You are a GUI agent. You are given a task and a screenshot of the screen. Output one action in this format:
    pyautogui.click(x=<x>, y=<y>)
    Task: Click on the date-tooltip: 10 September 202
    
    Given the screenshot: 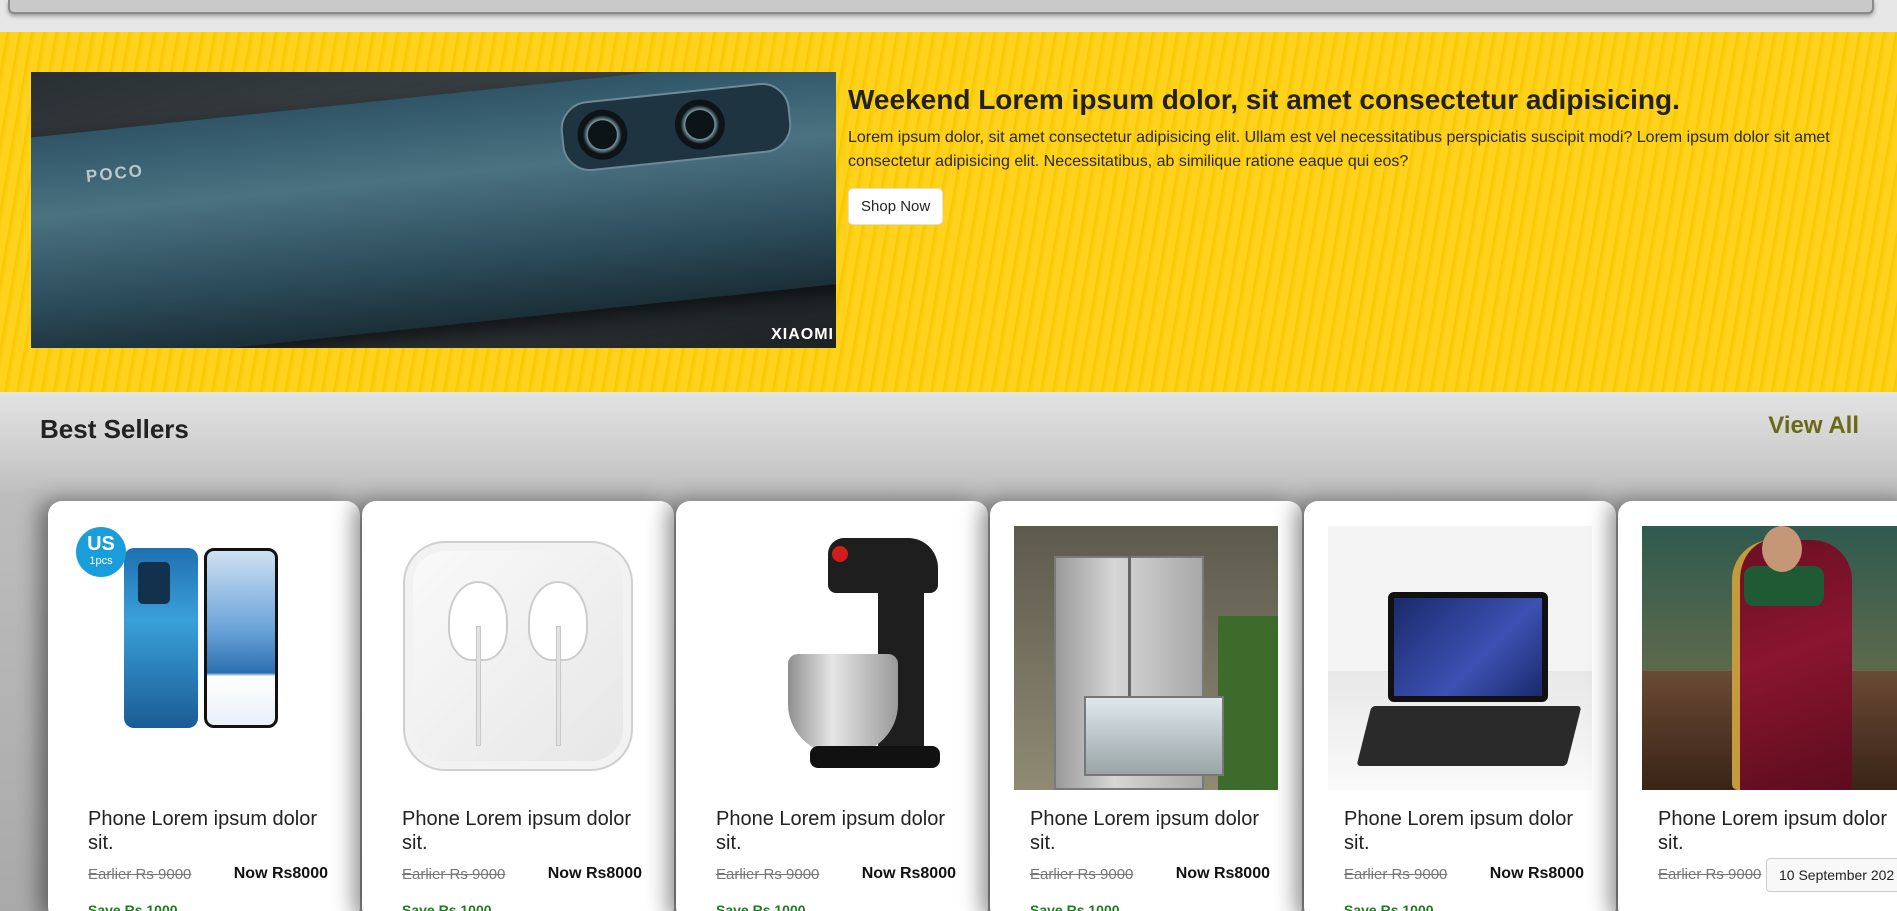 What is the action you would take?
    pyautogui.click(x=1831, y=875)
    